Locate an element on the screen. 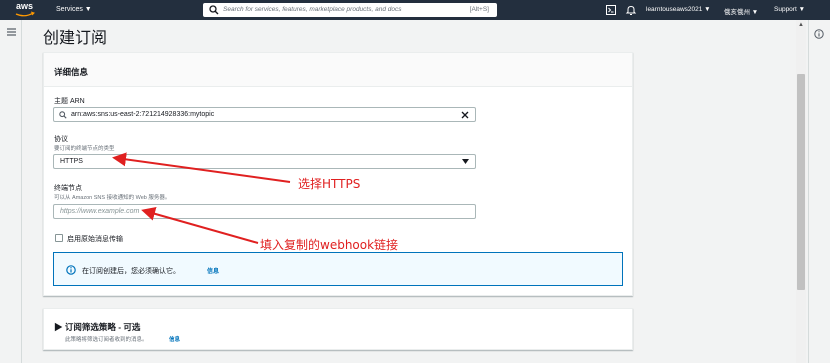 This screenshot has width=830, height=363. endpoint-input: https://www.example.com is located at coordinates (264, 211).